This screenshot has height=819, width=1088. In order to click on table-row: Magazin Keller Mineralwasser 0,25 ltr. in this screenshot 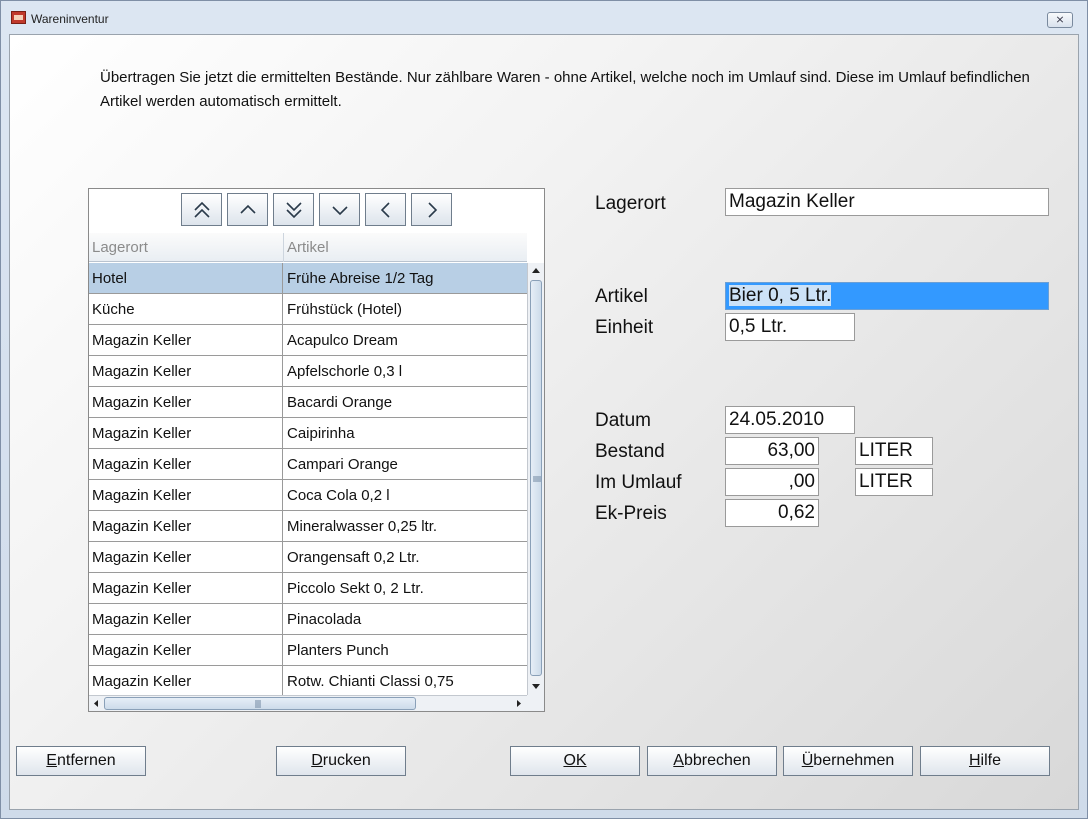, I will do `click(308, 526)`.